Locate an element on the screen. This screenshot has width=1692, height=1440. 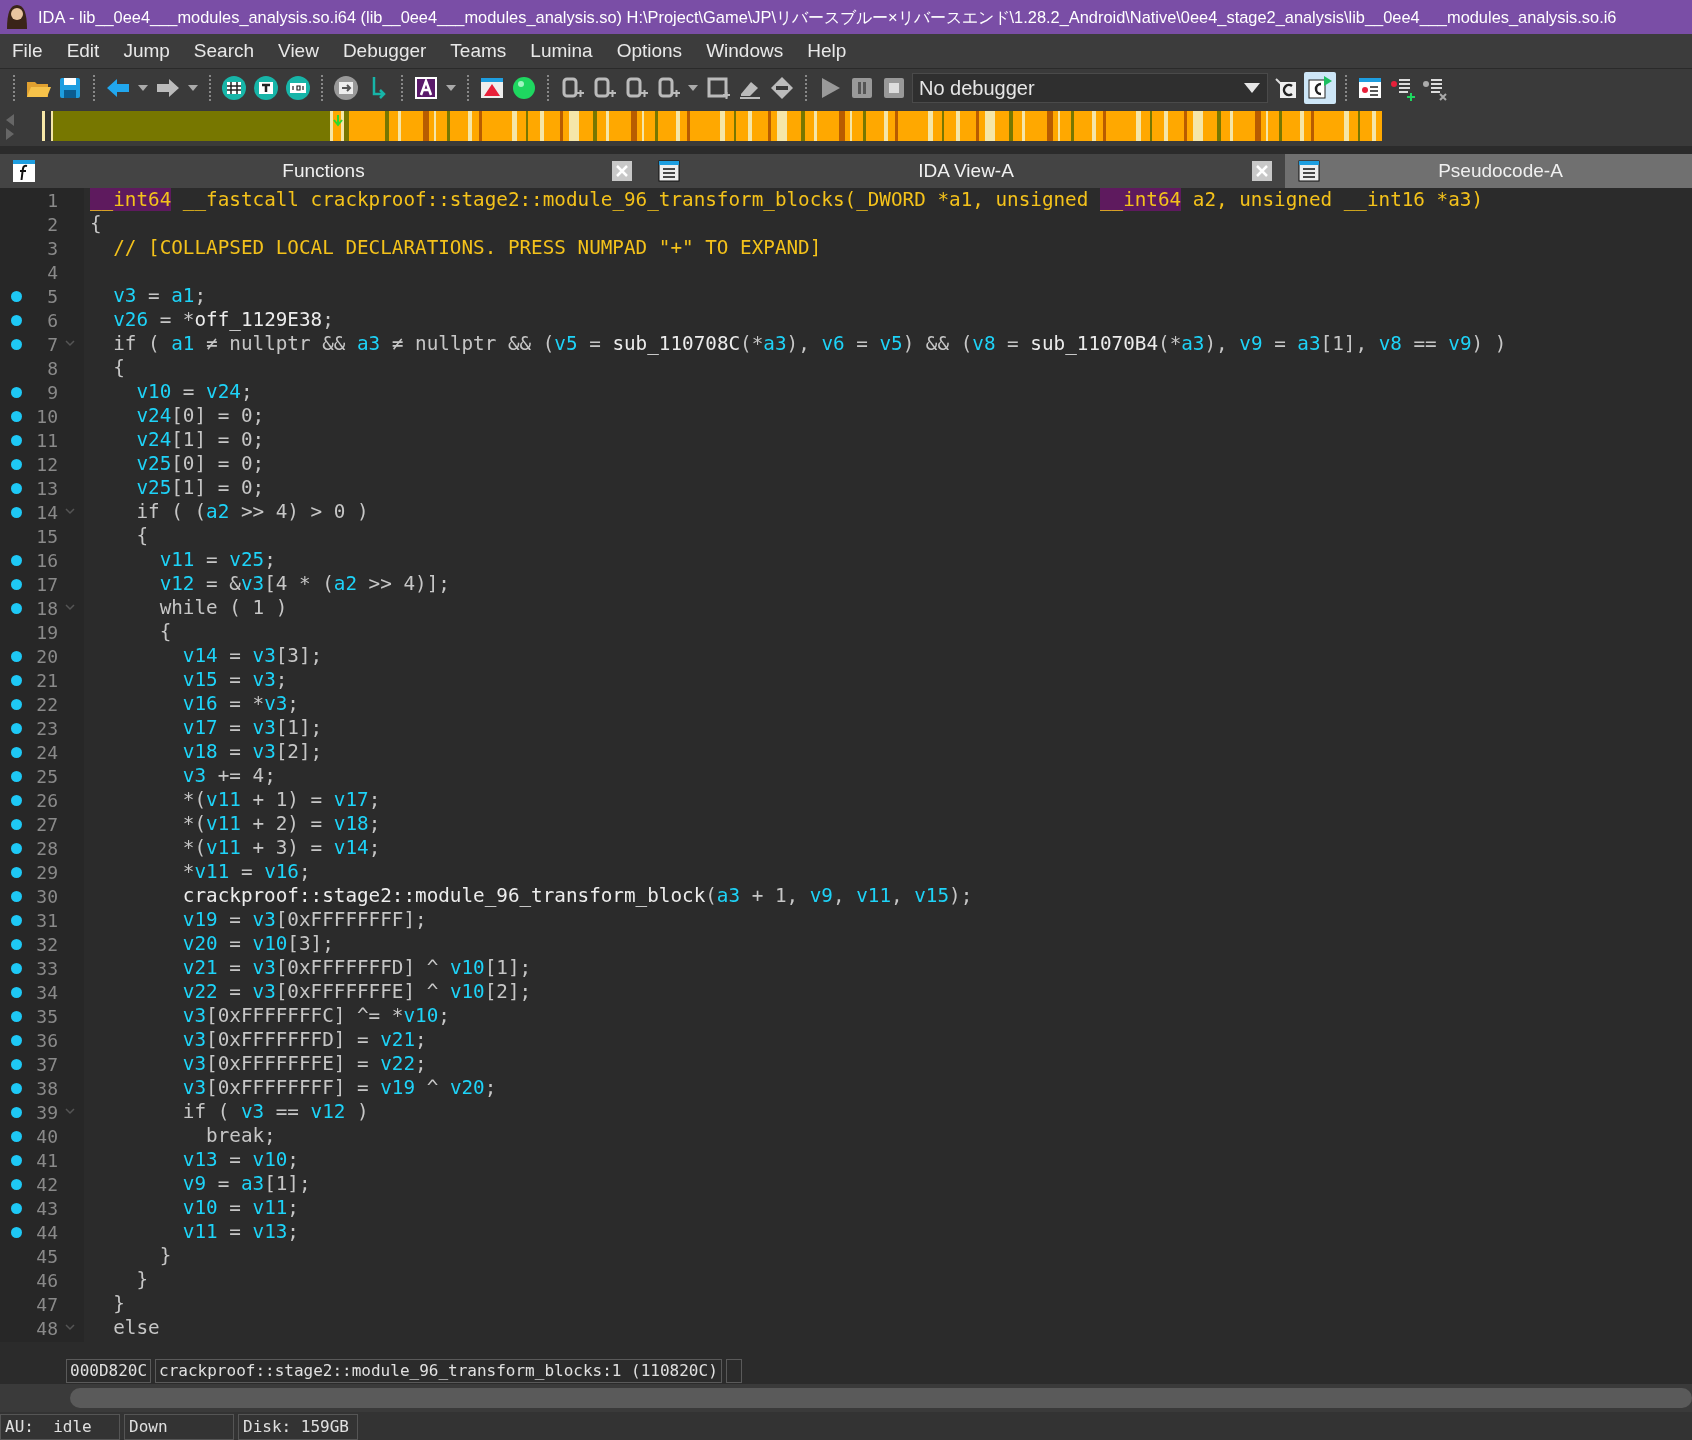
code-line: if ( (a2 >> 4) > 0 ) is located at coordinates (252, 512).